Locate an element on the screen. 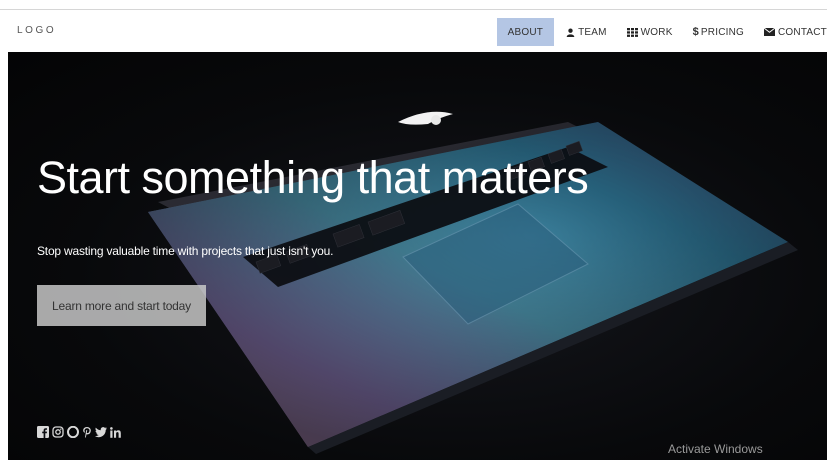 This screenshot has height=460, width=827. social-links is located at coordinates (79, 432).